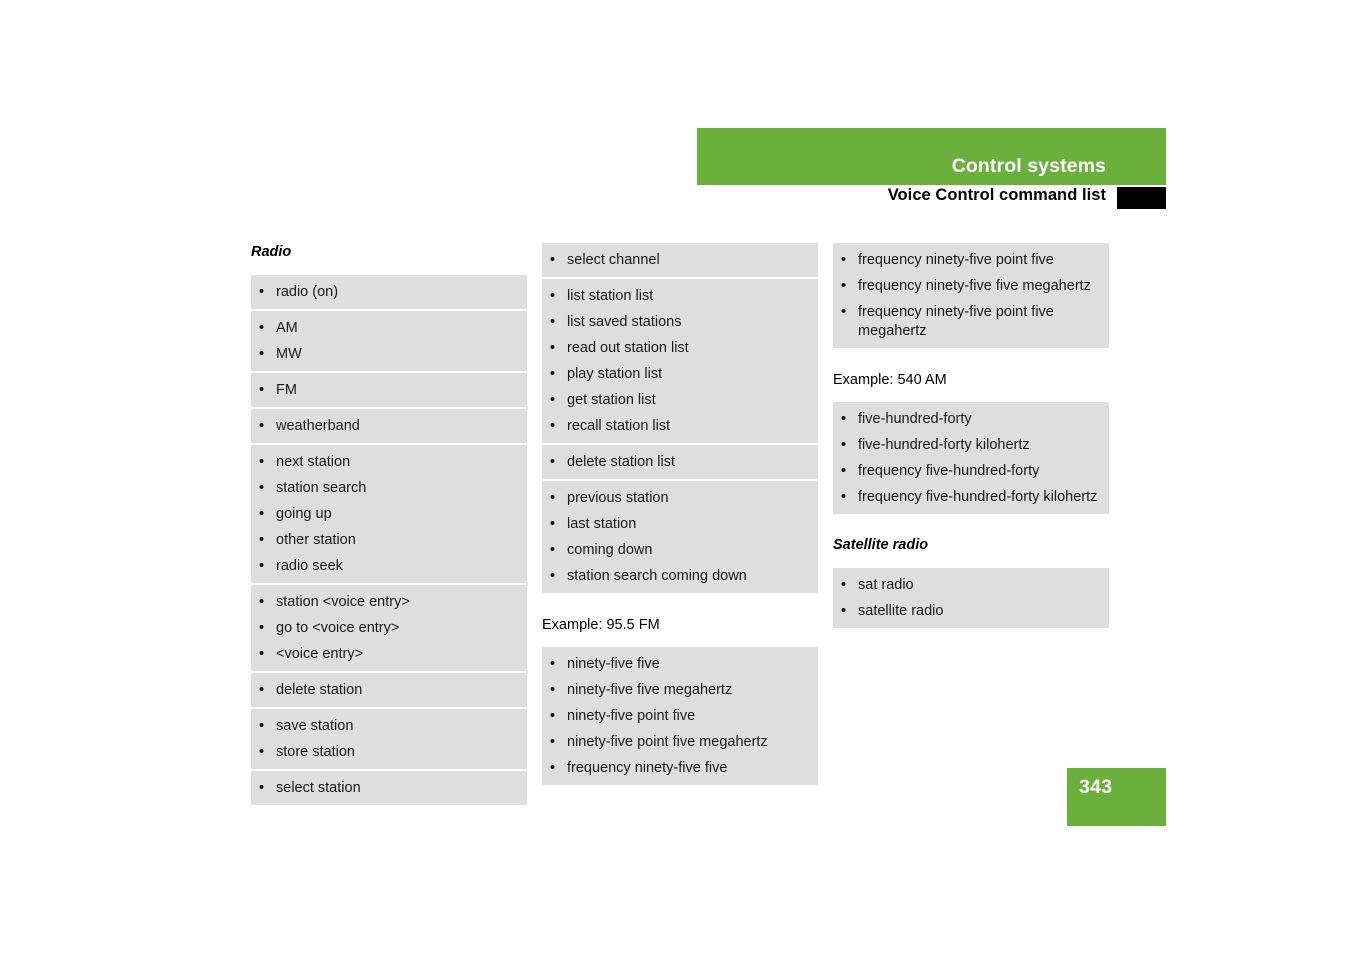 Image resolution: width=1351 pixels, height=954 pixels. Describe the element at coordinates (389, 654) in the screenshot. I see `command-item: • <voice entry>` at that location.